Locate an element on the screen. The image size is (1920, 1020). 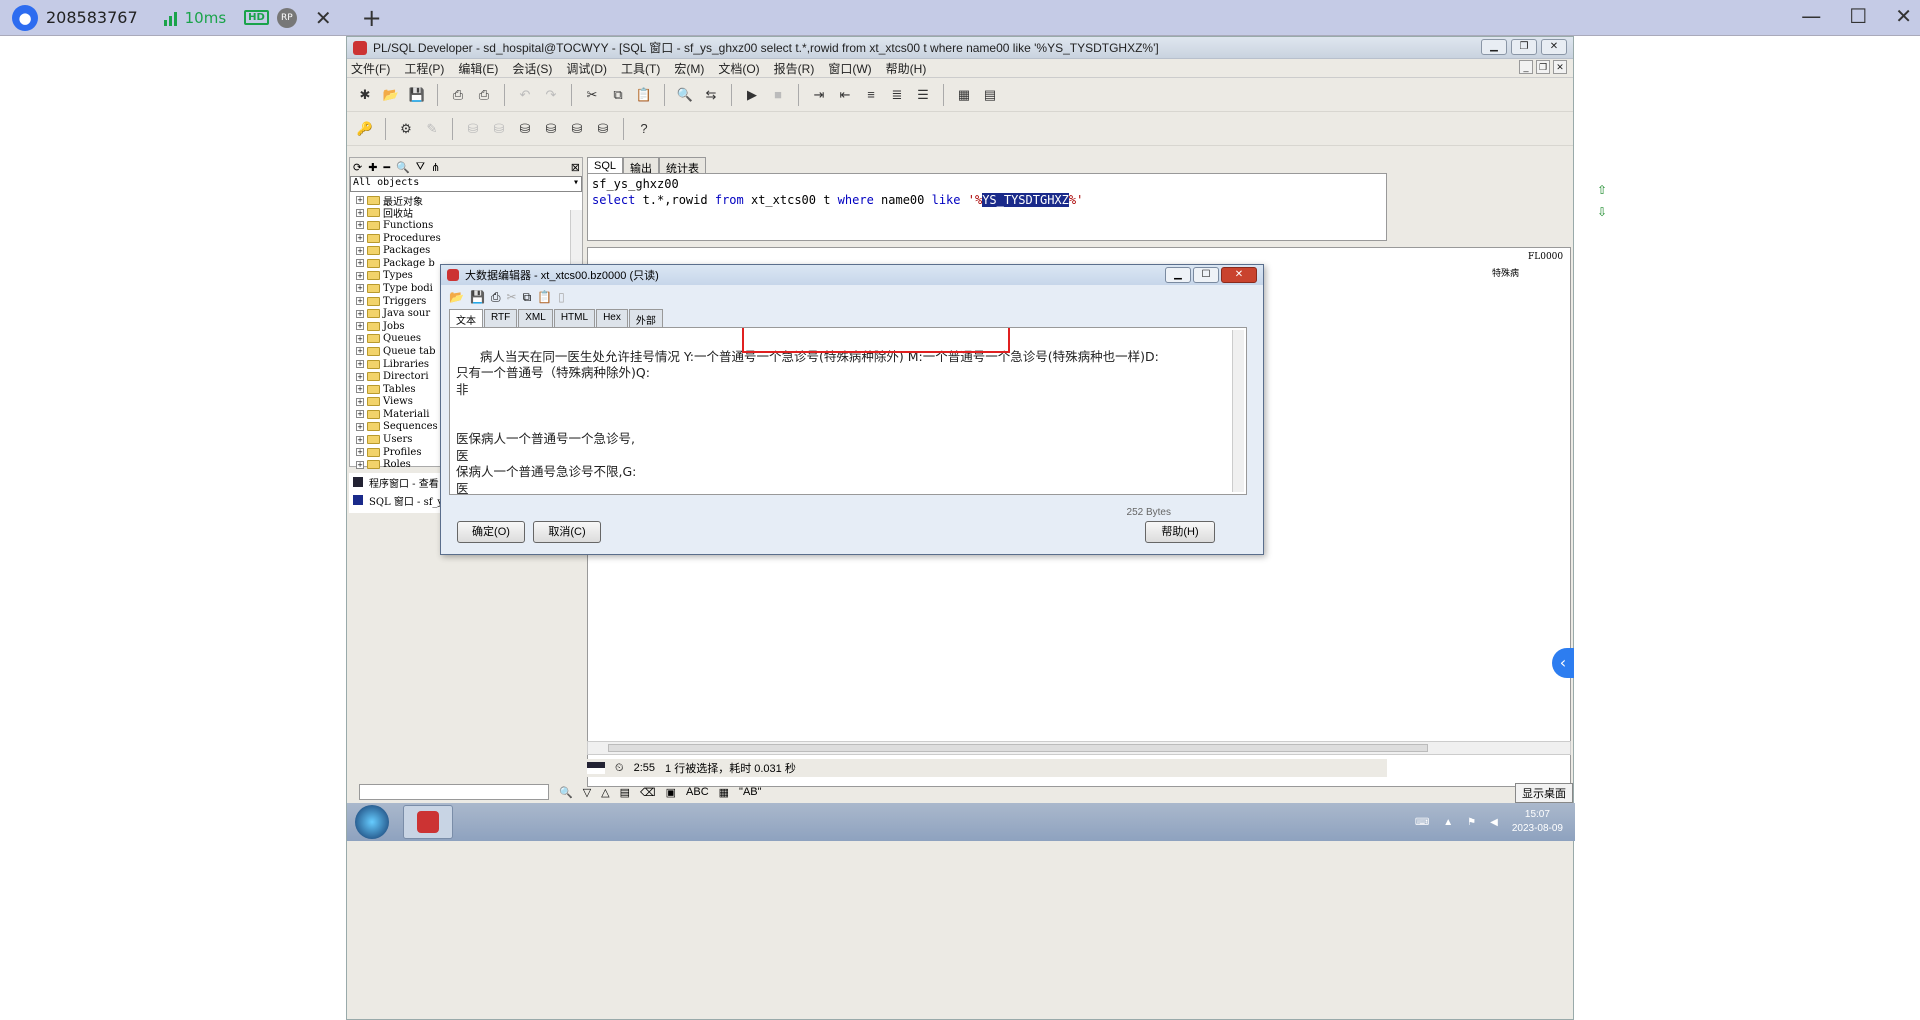
unindent-icon: ⇤ is located at coordinates (845, 95).